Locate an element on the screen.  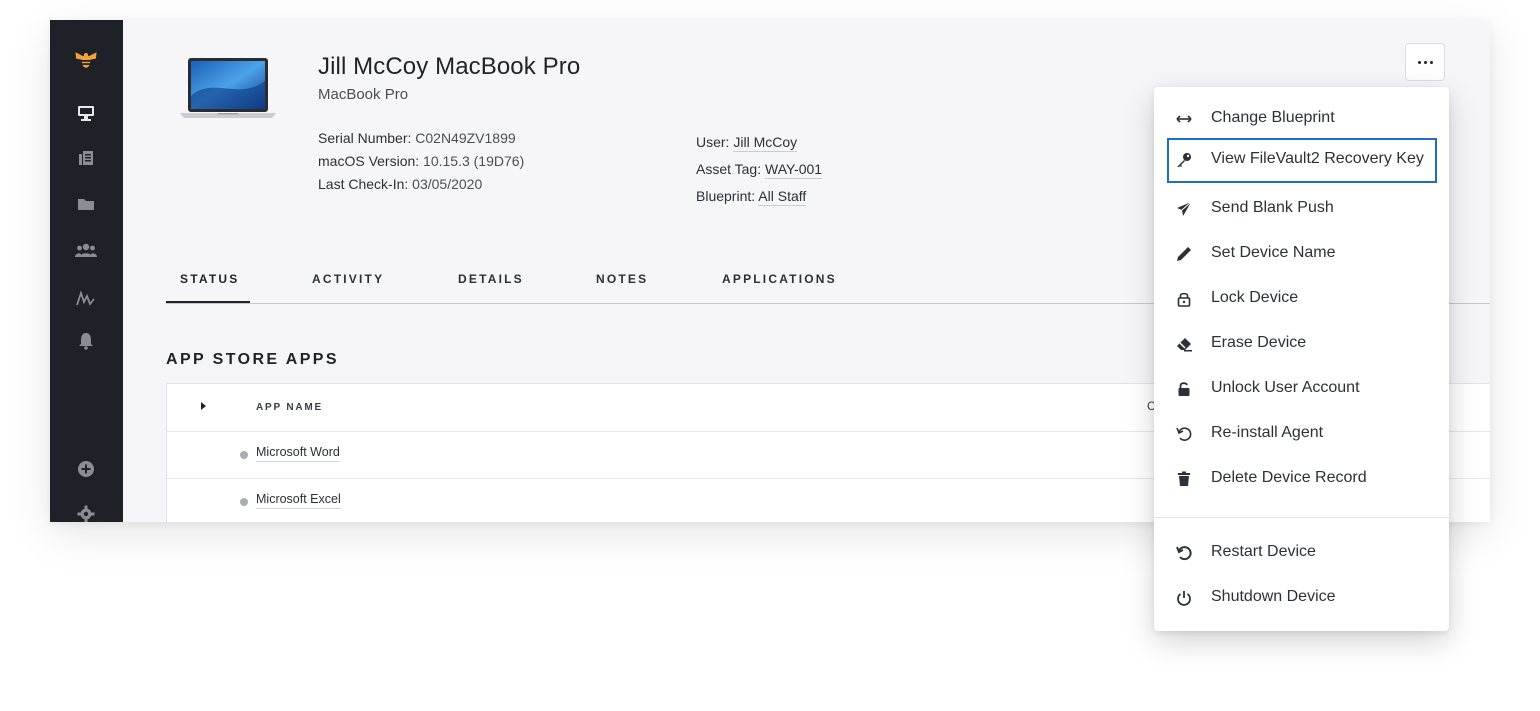
menu-item-label: Re-install Agent is located at coordinates (1267, 432).